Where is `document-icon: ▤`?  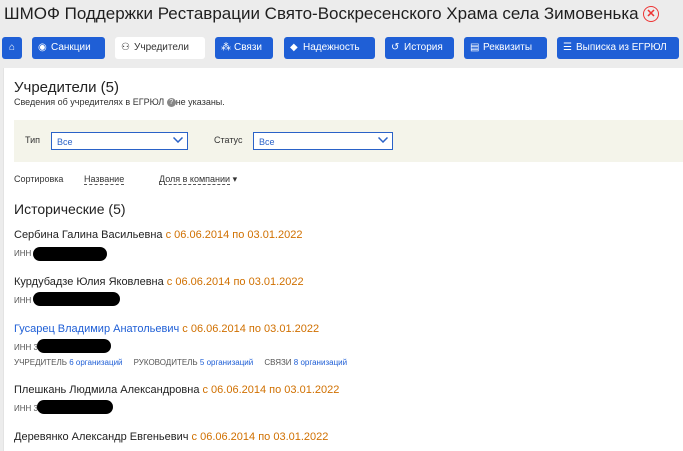 document-icon: ▤ is located at coordinates (475, 47).